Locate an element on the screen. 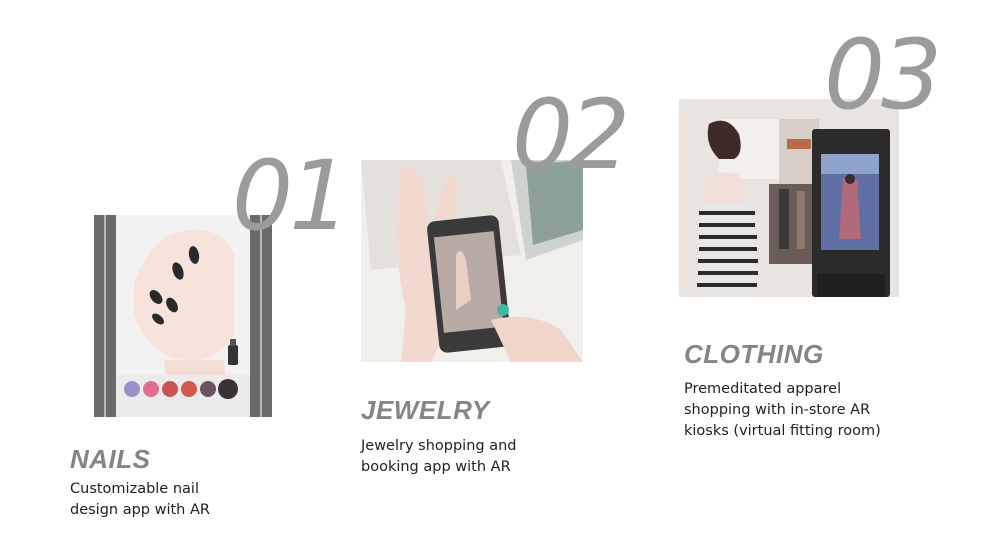 The height and width of the screenshot is (557, 999). step-number-01: 01 is located at coordinates (291, 196).